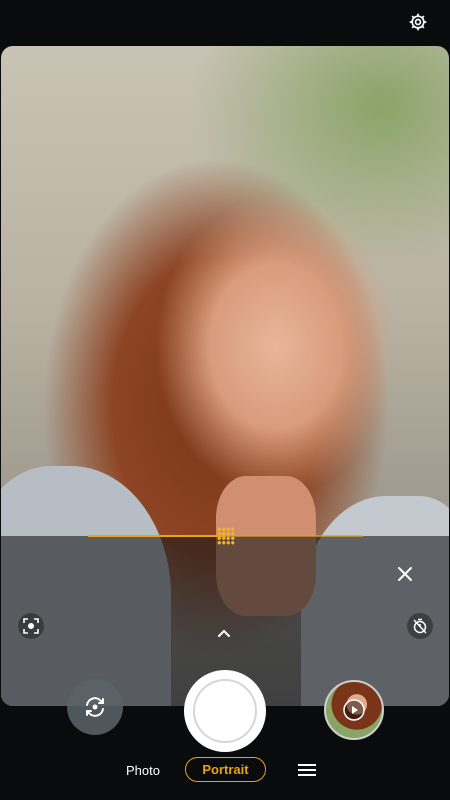 The height and width of the screenshot is (800, 450). I want to click on face-scan-button, so click(31, 626).